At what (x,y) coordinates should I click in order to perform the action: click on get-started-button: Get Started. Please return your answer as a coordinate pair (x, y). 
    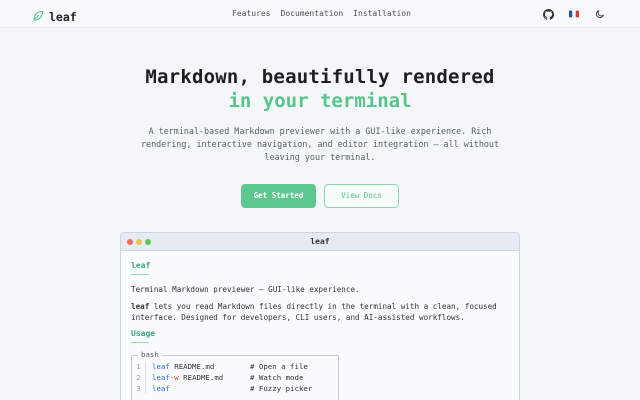
    Looking at the image, I should click on (278, 196).